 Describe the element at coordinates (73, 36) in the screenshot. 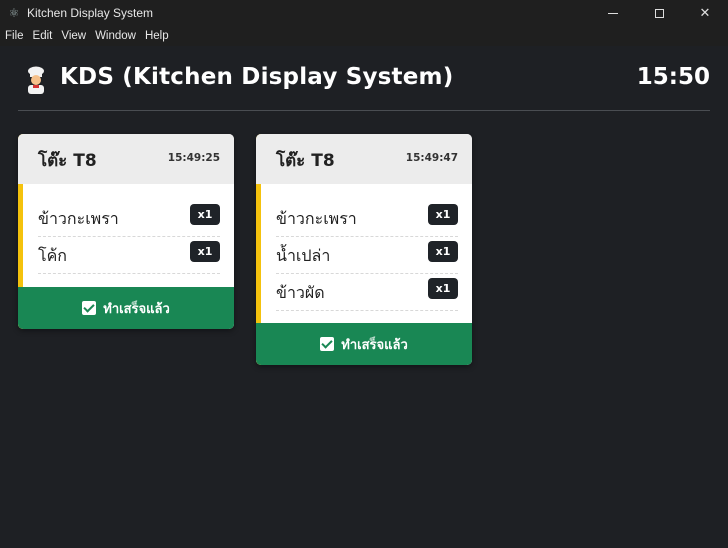

I see `menu-view: View` at that location.